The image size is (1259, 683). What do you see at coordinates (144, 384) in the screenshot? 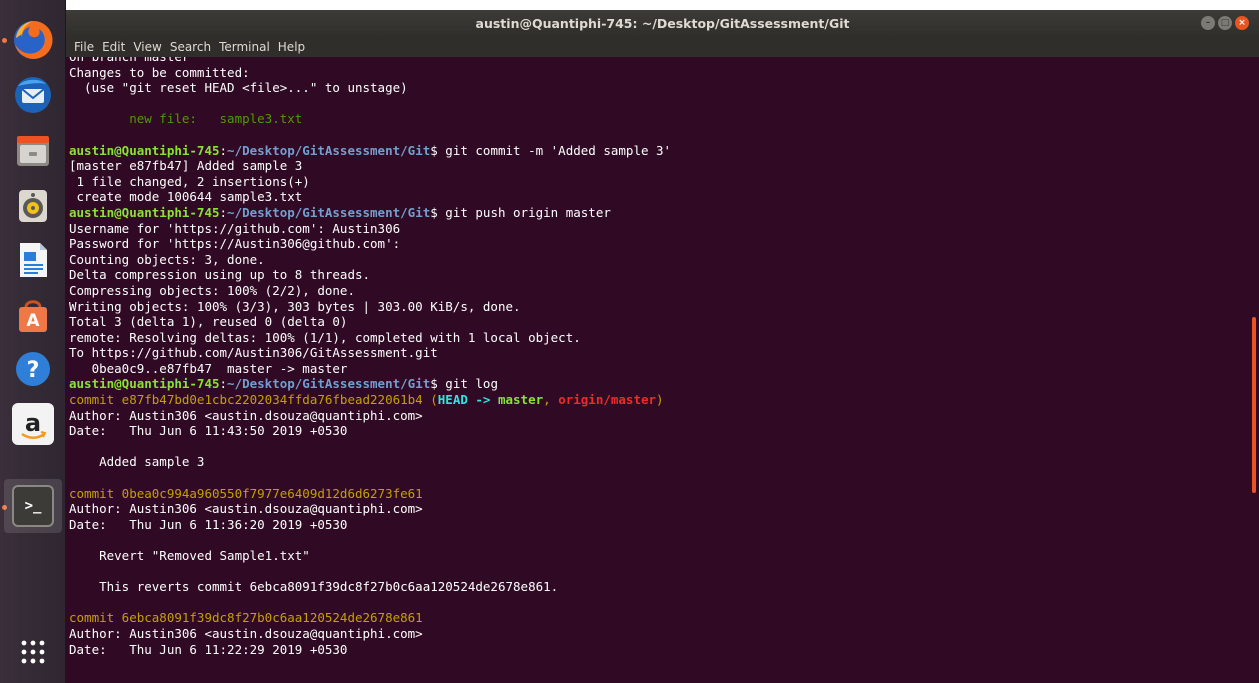
I see `terminal-text: austin@Quantiphi-745` at bounding box center [144, 384].